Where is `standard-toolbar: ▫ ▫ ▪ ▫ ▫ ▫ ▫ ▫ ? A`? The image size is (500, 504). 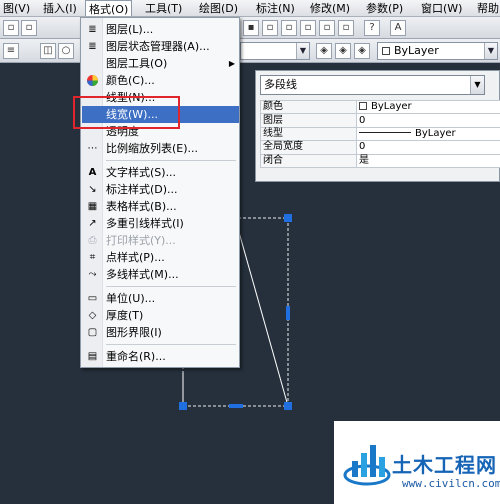 standard-toolbar: ▫ ▫ ▪ ▫ ▫ ▫ ▫ ▫ ? A is located at coordinates (250, 28).